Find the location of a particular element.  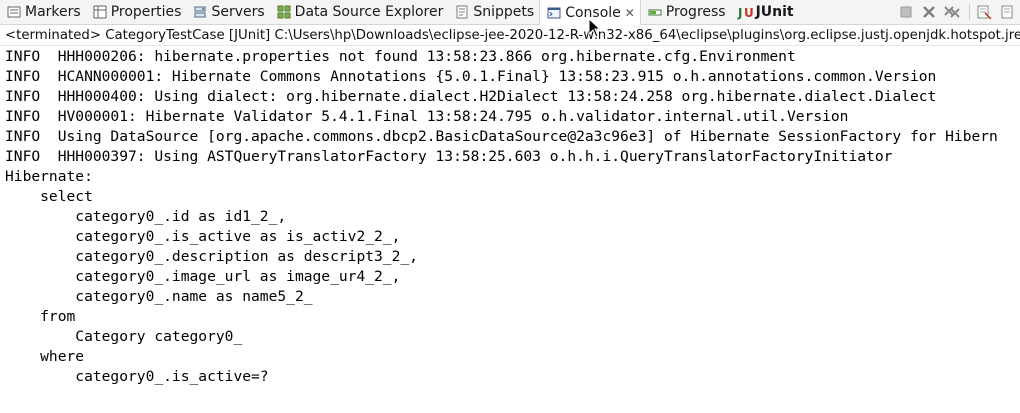

clear-console-icon is located at coordinates (984, 12).